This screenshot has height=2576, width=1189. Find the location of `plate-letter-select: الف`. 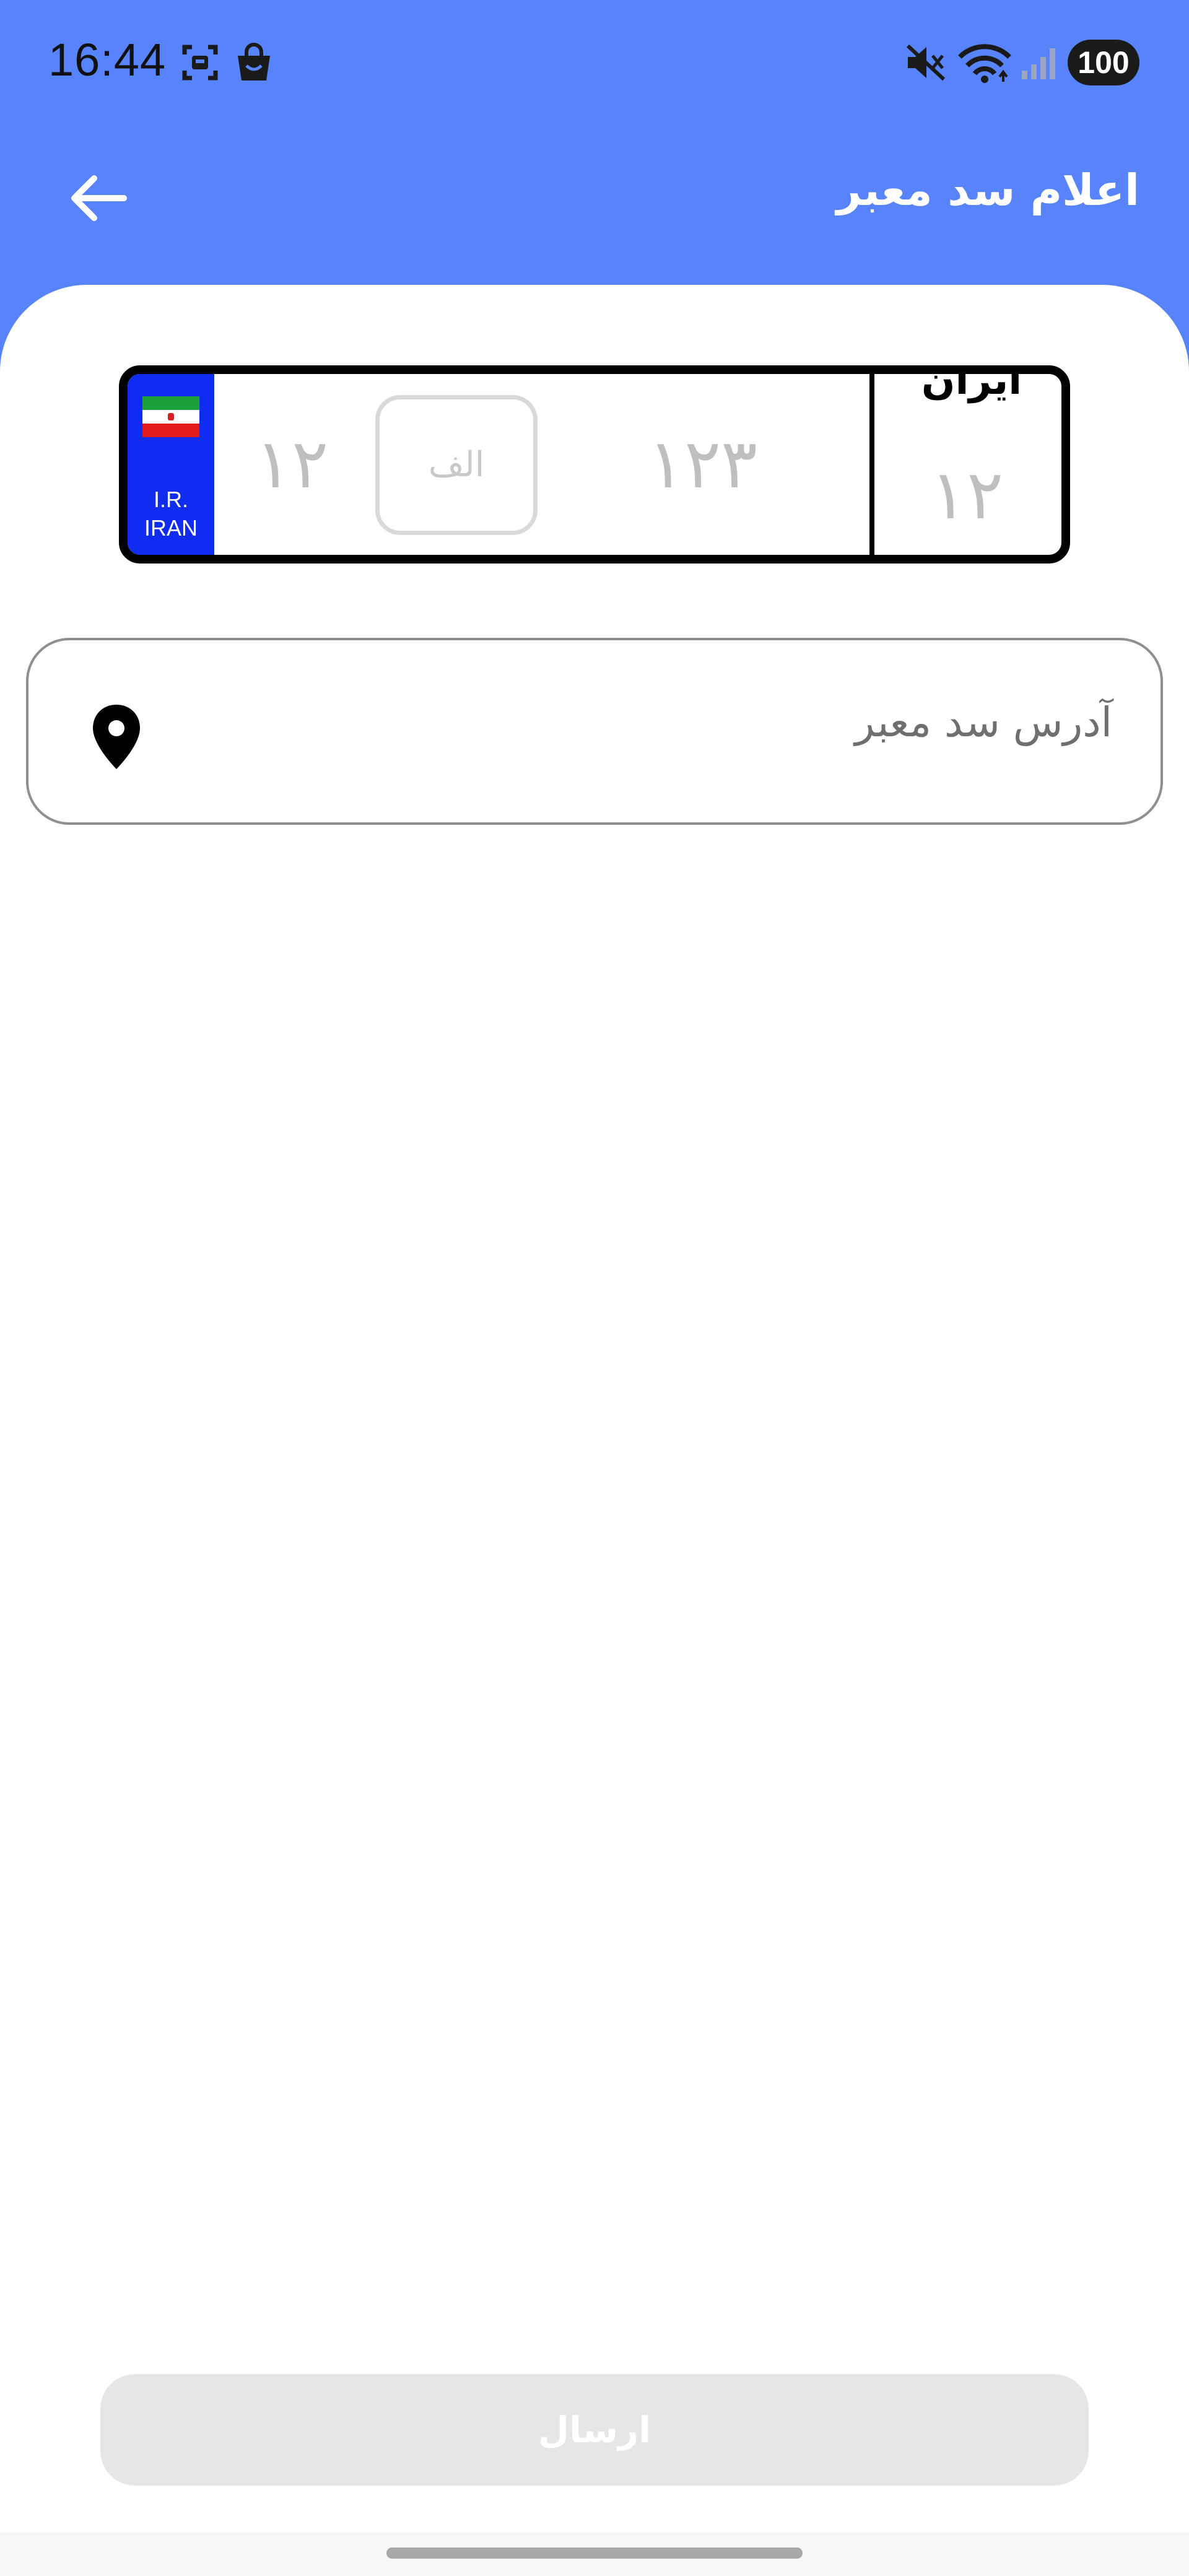

plate-letter-select: الف is located at coordinates (456, 465).